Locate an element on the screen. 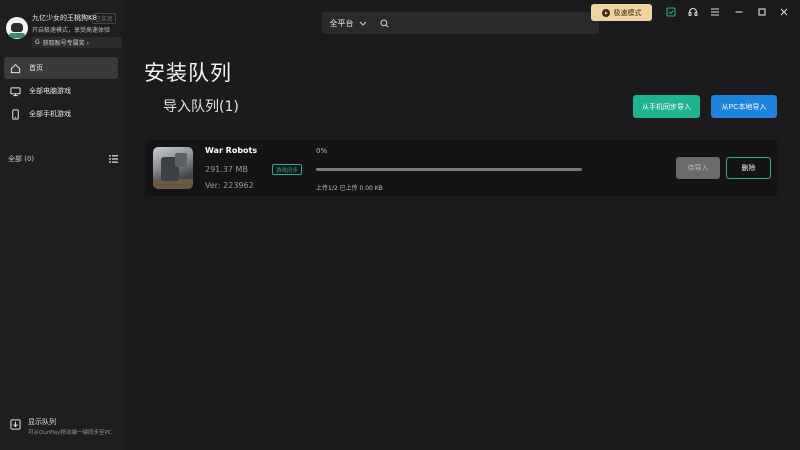 This screenshot has height=450, width=800. sidebar-item-pc-games: 全部电脑游戏 is located at coordinates (61, 91).